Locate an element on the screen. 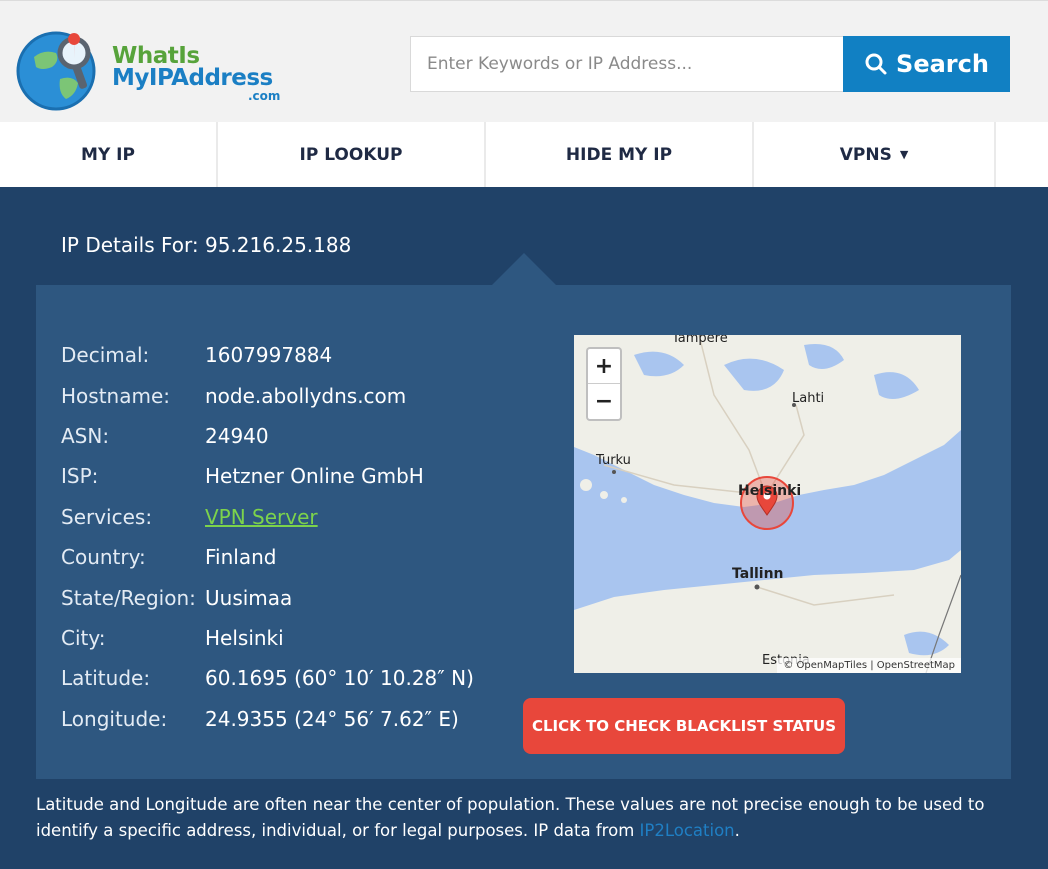  detail-label: Decimal: is located at coordinates (105, 355).